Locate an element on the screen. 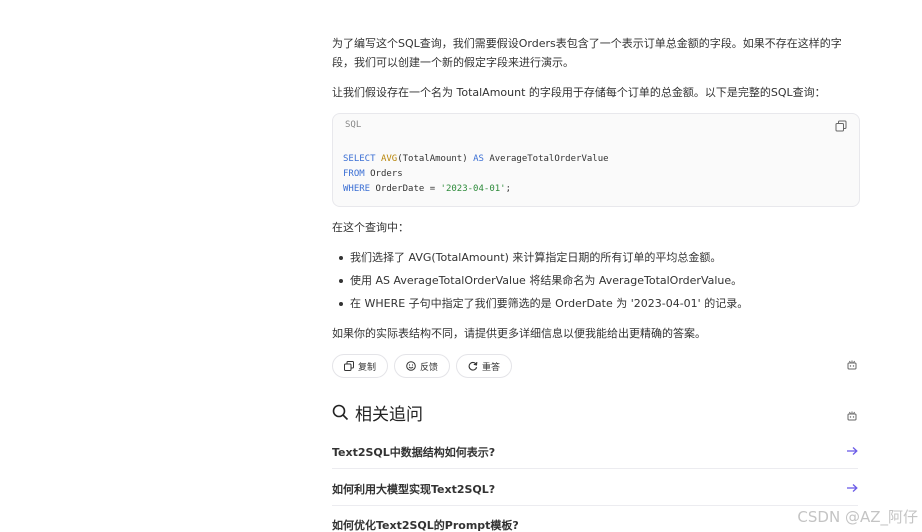 The image size is (922, 532). copy-button: 复制 is located at coordinates (360, 366).